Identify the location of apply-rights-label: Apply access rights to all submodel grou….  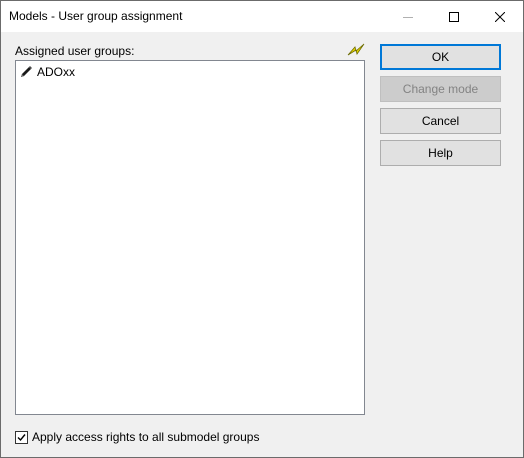
(146, 437).